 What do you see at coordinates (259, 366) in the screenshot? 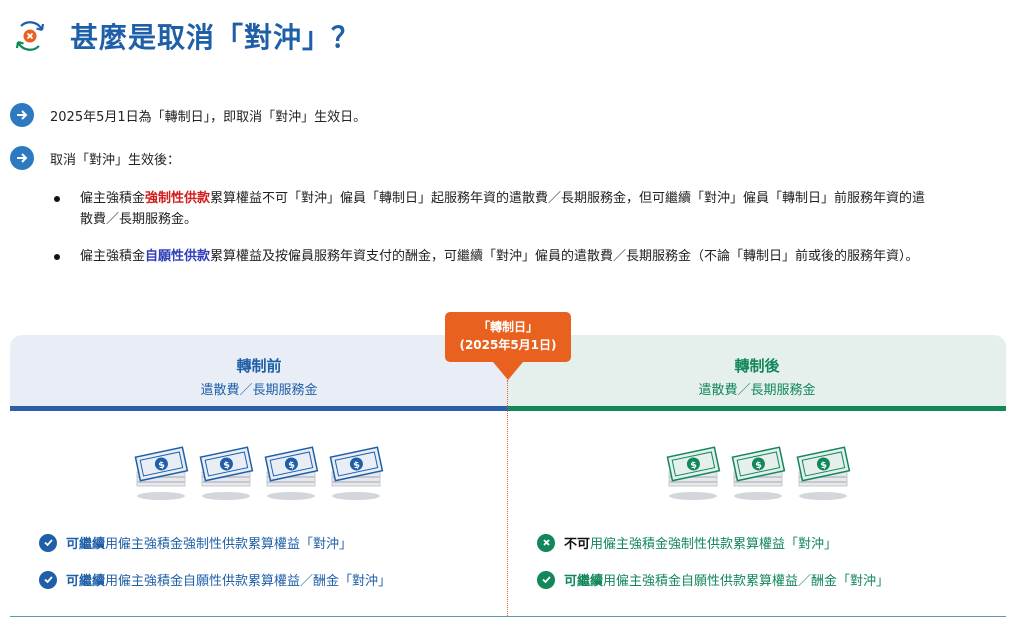
I see `before-title: 轉制前` at bounding box center [259, 366].